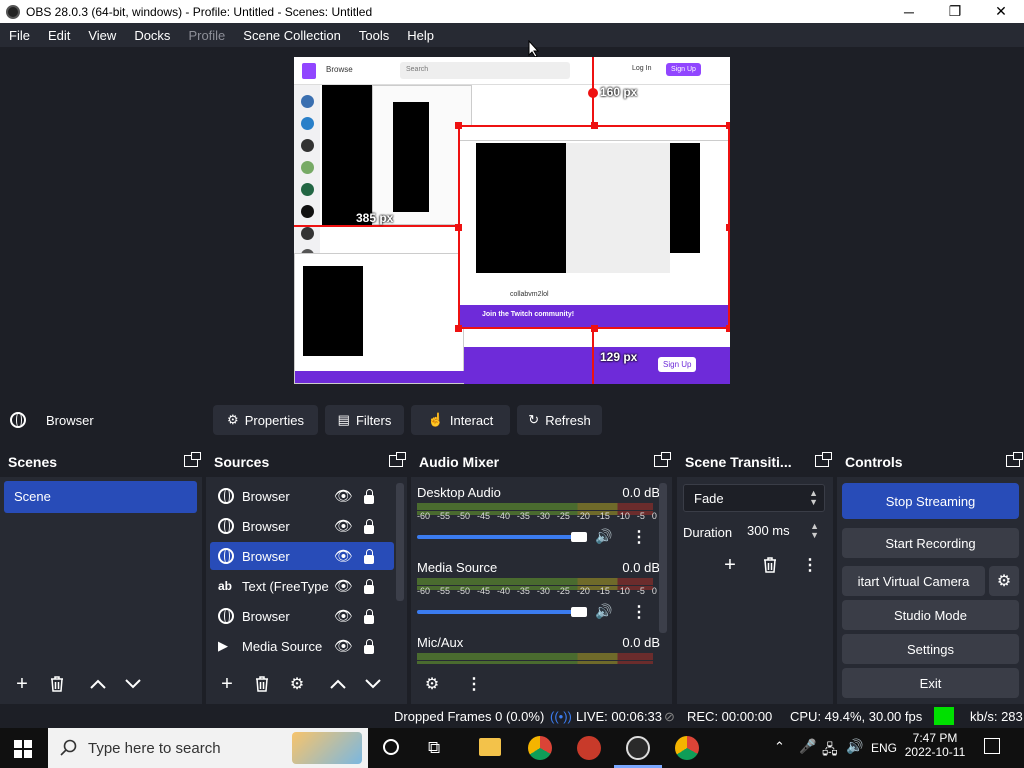 This screenshot has width=1024, height=768. Describe the element at coordinates (930, 649) in the screenshot. I see `settings-button: Settings` at that location.